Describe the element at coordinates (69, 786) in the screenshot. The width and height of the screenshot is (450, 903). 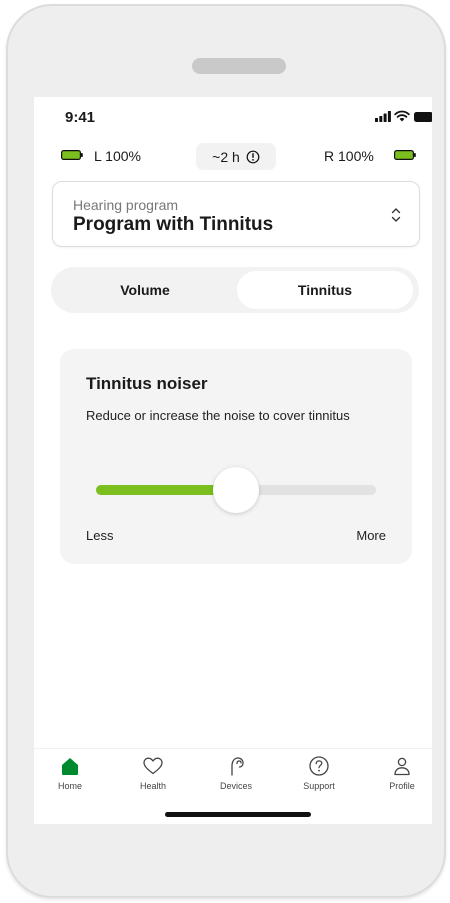
I see `nav-label-home: Home` at that location.